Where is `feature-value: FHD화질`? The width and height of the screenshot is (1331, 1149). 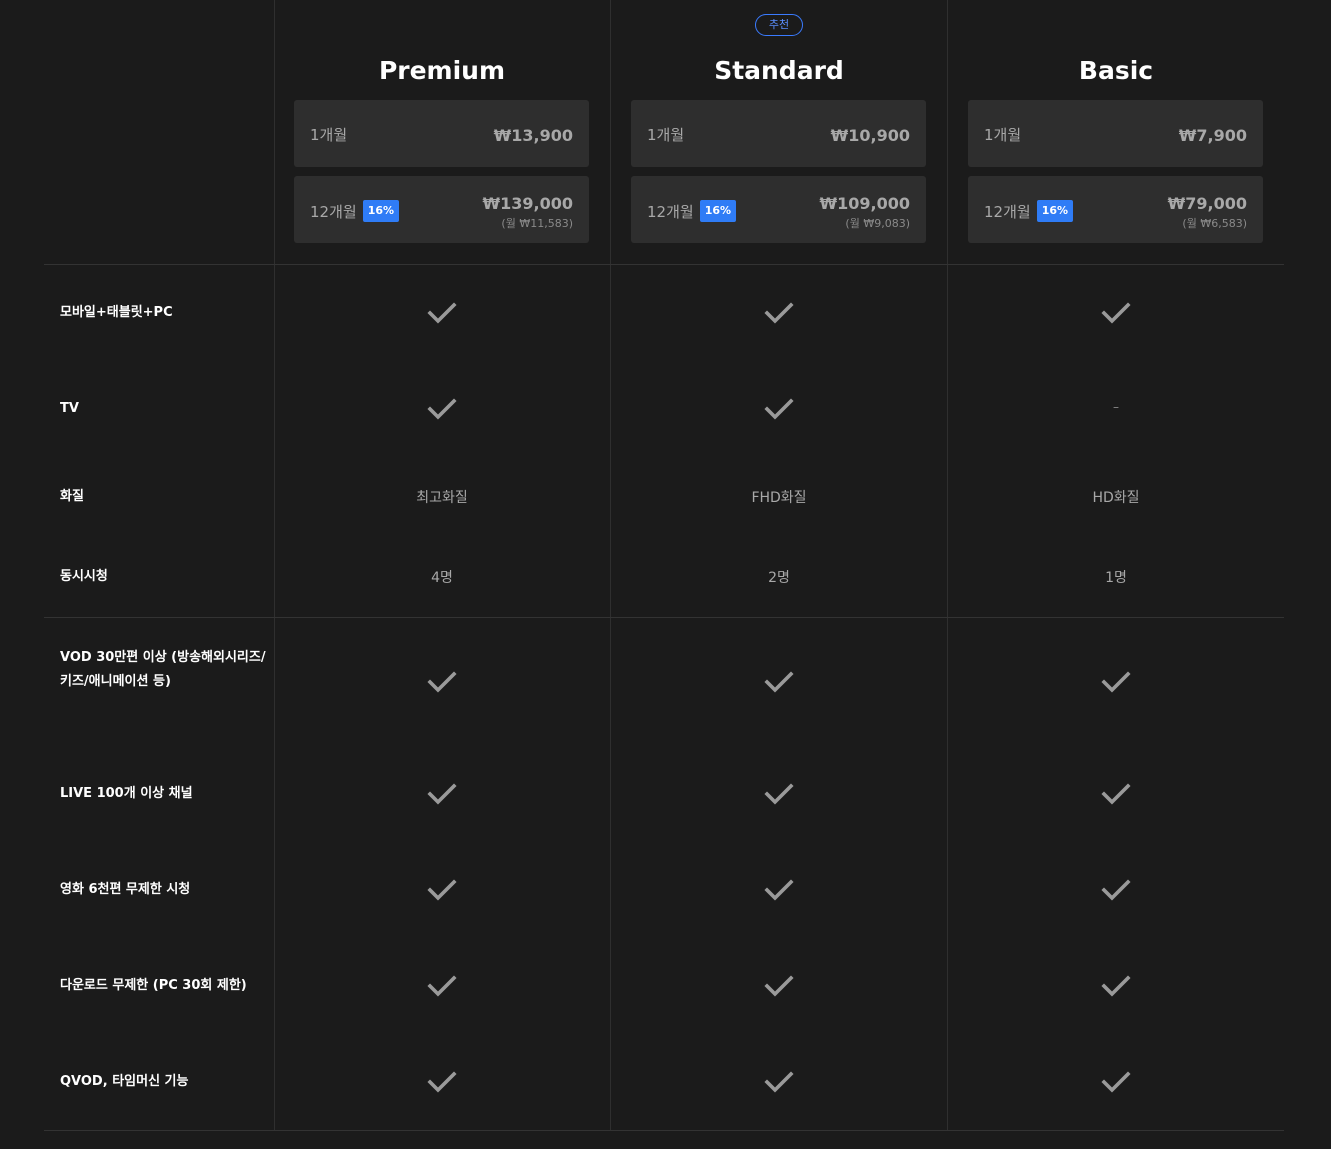 feature-value: FHD화질 is located at coordinates (779, 498).